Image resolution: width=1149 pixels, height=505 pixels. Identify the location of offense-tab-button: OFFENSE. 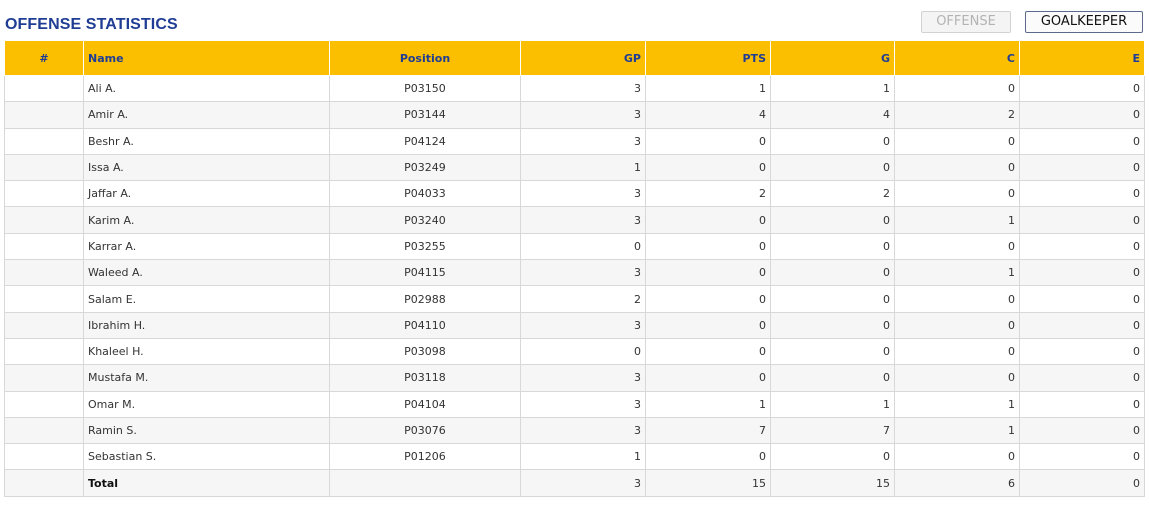
(966, 22).